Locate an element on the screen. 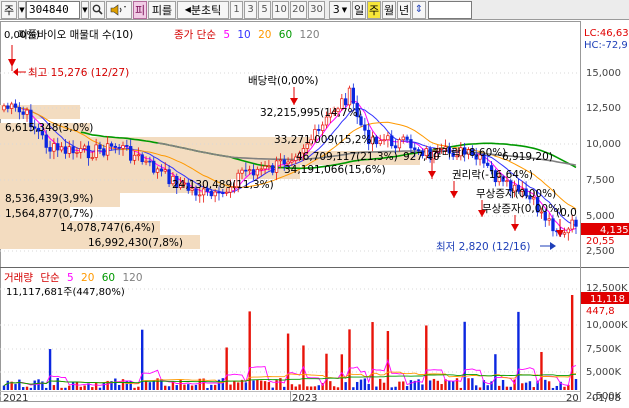 The image size is (629, 408). svg-text: 권리락(-16,64%) is located at coordinates (492, 175).